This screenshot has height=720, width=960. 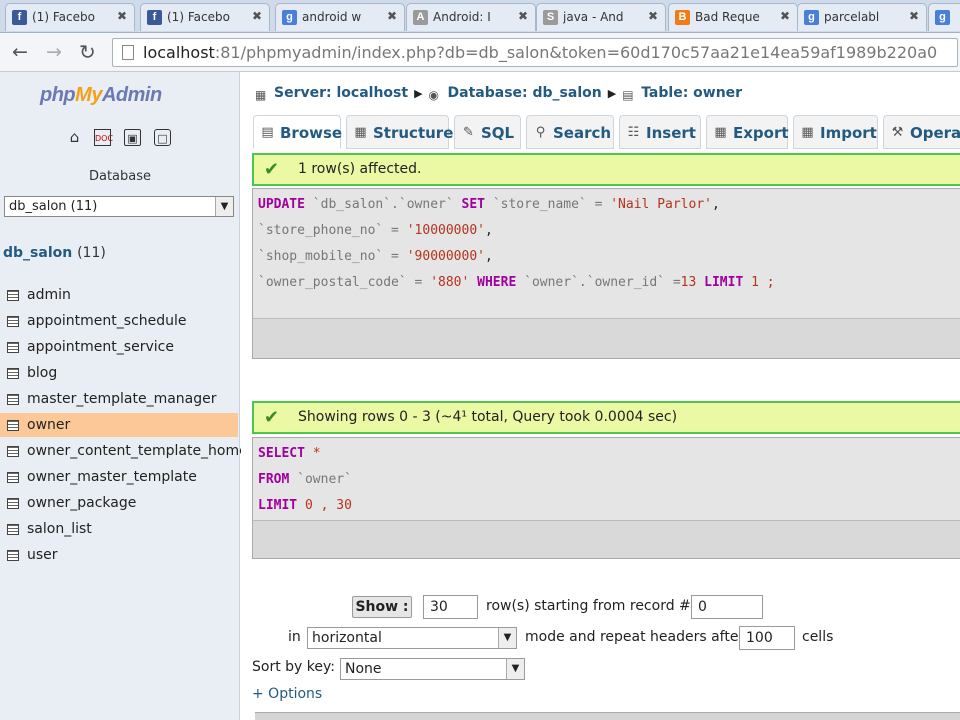 What do you see at coordinates (54, 52) in the screenshot?
I see `forward-icon: →` at bounding box center [54, 52].